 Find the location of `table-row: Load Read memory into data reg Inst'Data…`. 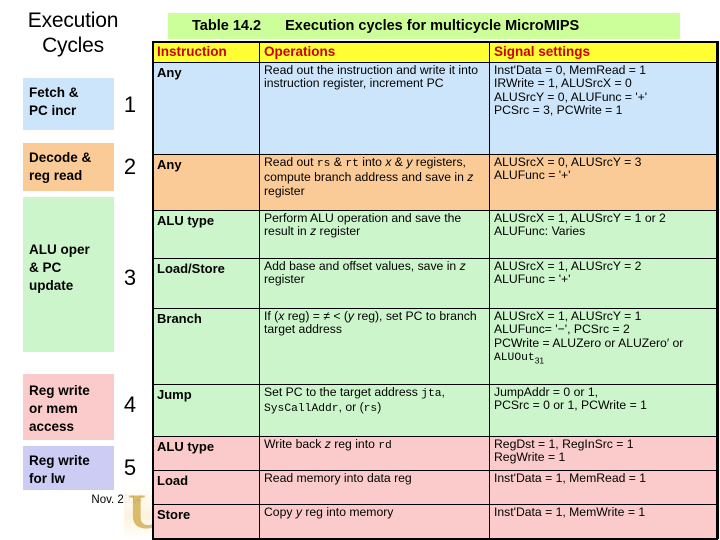

table-row: Load Read memory into data reg Inst'Data… is located at coordinates (435, 487).